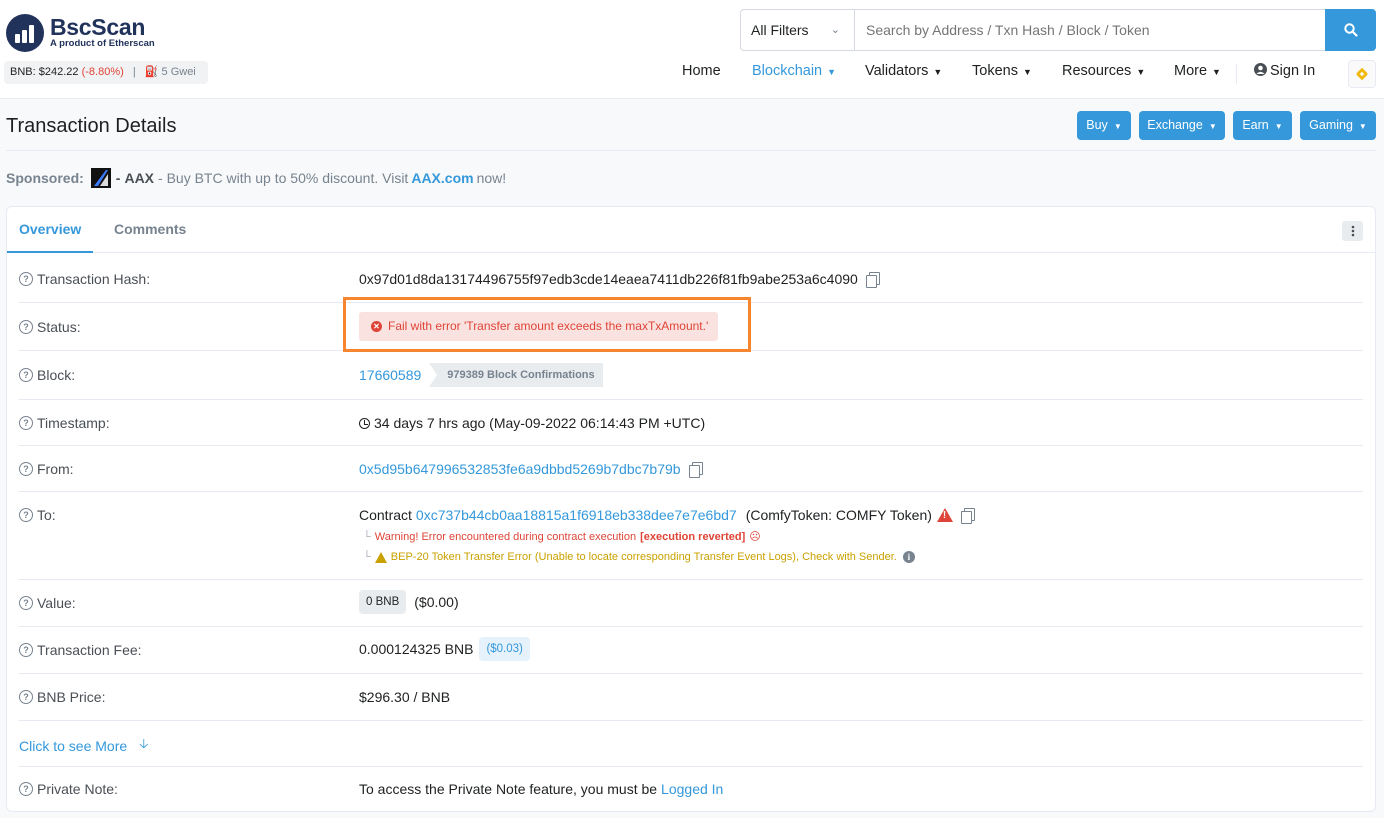 Image resolution: width=1384 pixels, height=818 pixels. Describe the element at coordinates (170, 72) in the screenshot. I see `gas-tracker: ⛽ 5 Gwei` at that location.